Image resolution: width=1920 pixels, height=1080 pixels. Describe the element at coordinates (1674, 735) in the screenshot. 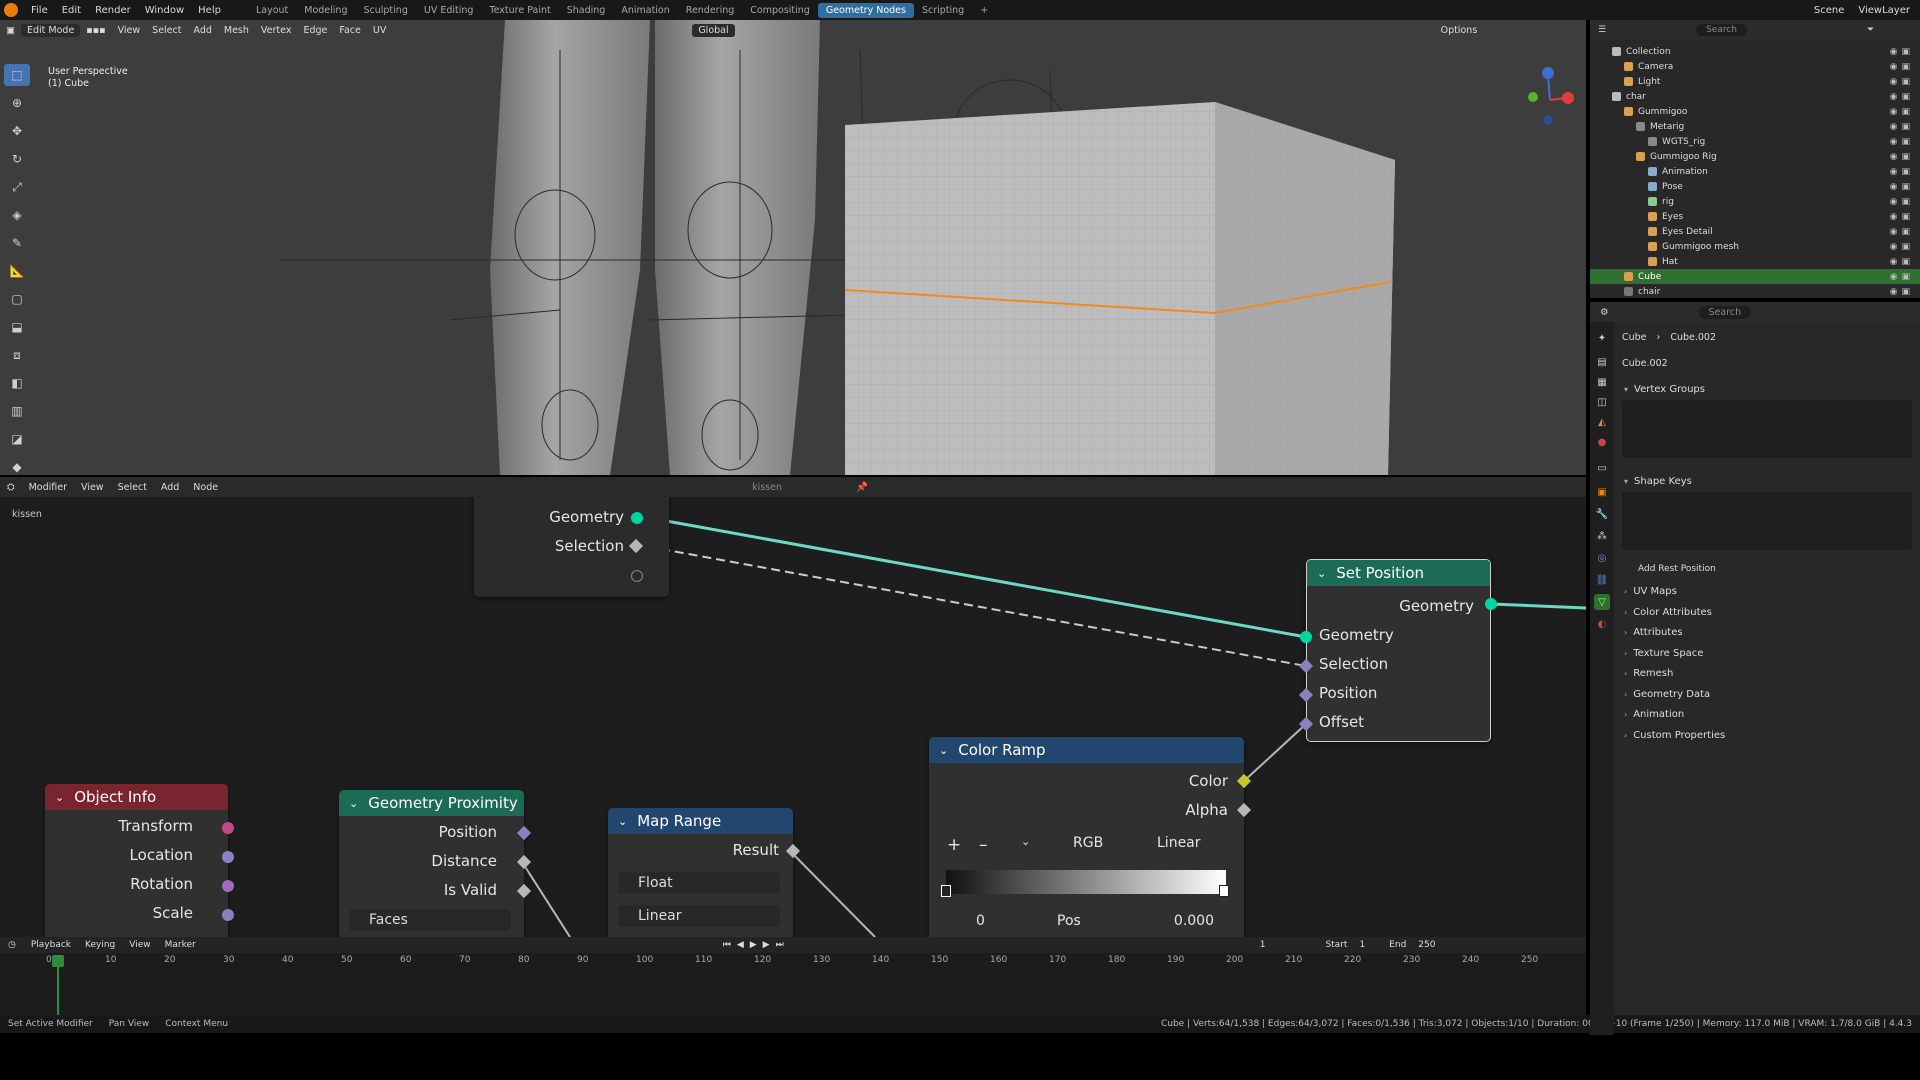

I see `panel-custom-properties: › Custom Properties` at that location.